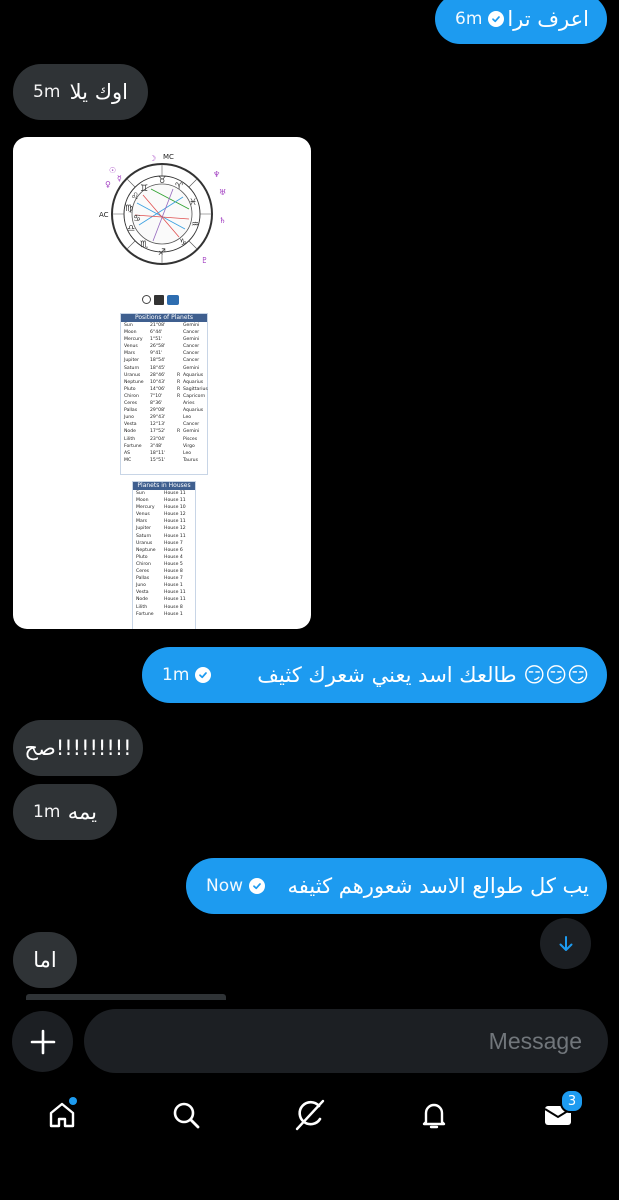  I want to click on positions-row: Lilith 23°04' Pisces, so click(164, 439).